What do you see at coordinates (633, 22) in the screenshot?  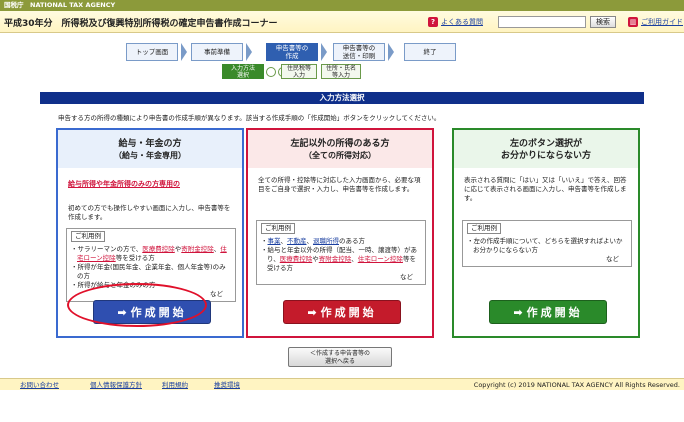 I see `book-icon: ▥` at bounding box center [633, 22].